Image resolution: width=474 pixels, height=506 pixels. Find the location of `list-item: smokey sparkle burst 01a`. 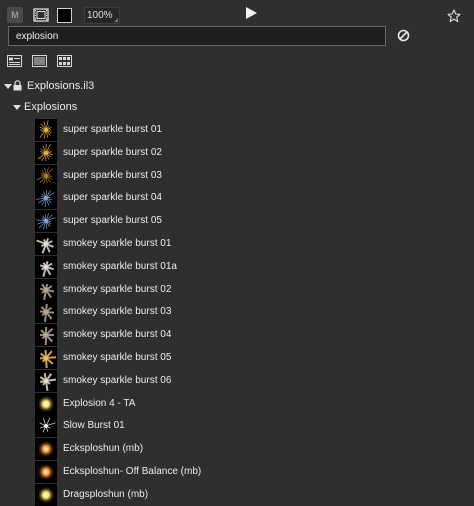

list-item: smokey sparkle burst 01a is located at coordinates (254, 266).